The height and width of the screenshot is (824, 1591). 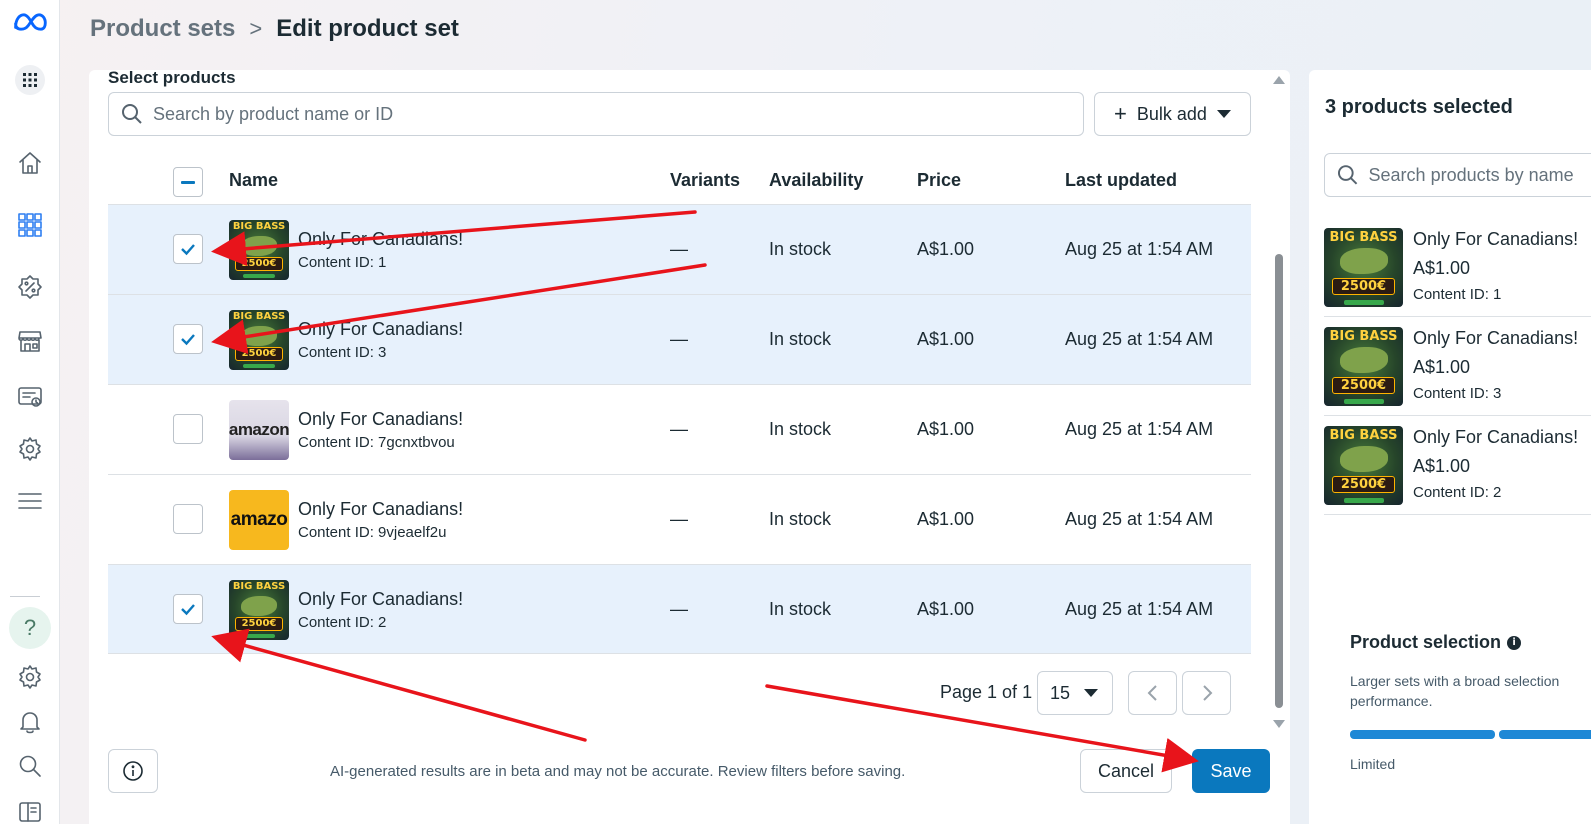 What do you see at coordinates (253, 180) in the screenshot?
I see `column-name: Name` at bounding box center [253, 180].